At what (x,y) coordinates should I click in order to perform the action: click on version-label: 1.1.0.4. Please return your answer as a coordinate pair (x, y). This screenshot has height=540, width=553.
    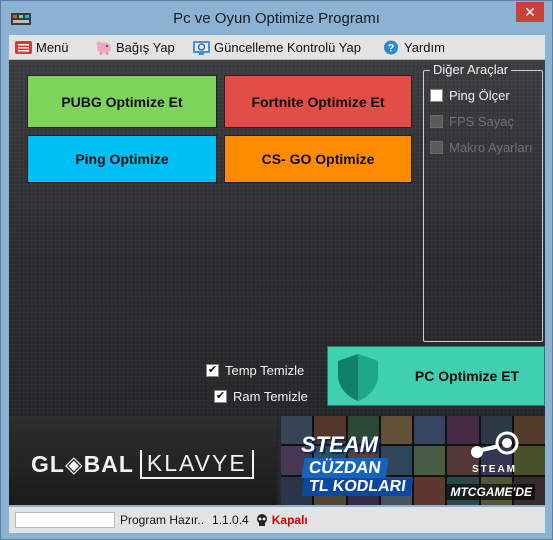
    Looking at the image, I should click on (230, 520).